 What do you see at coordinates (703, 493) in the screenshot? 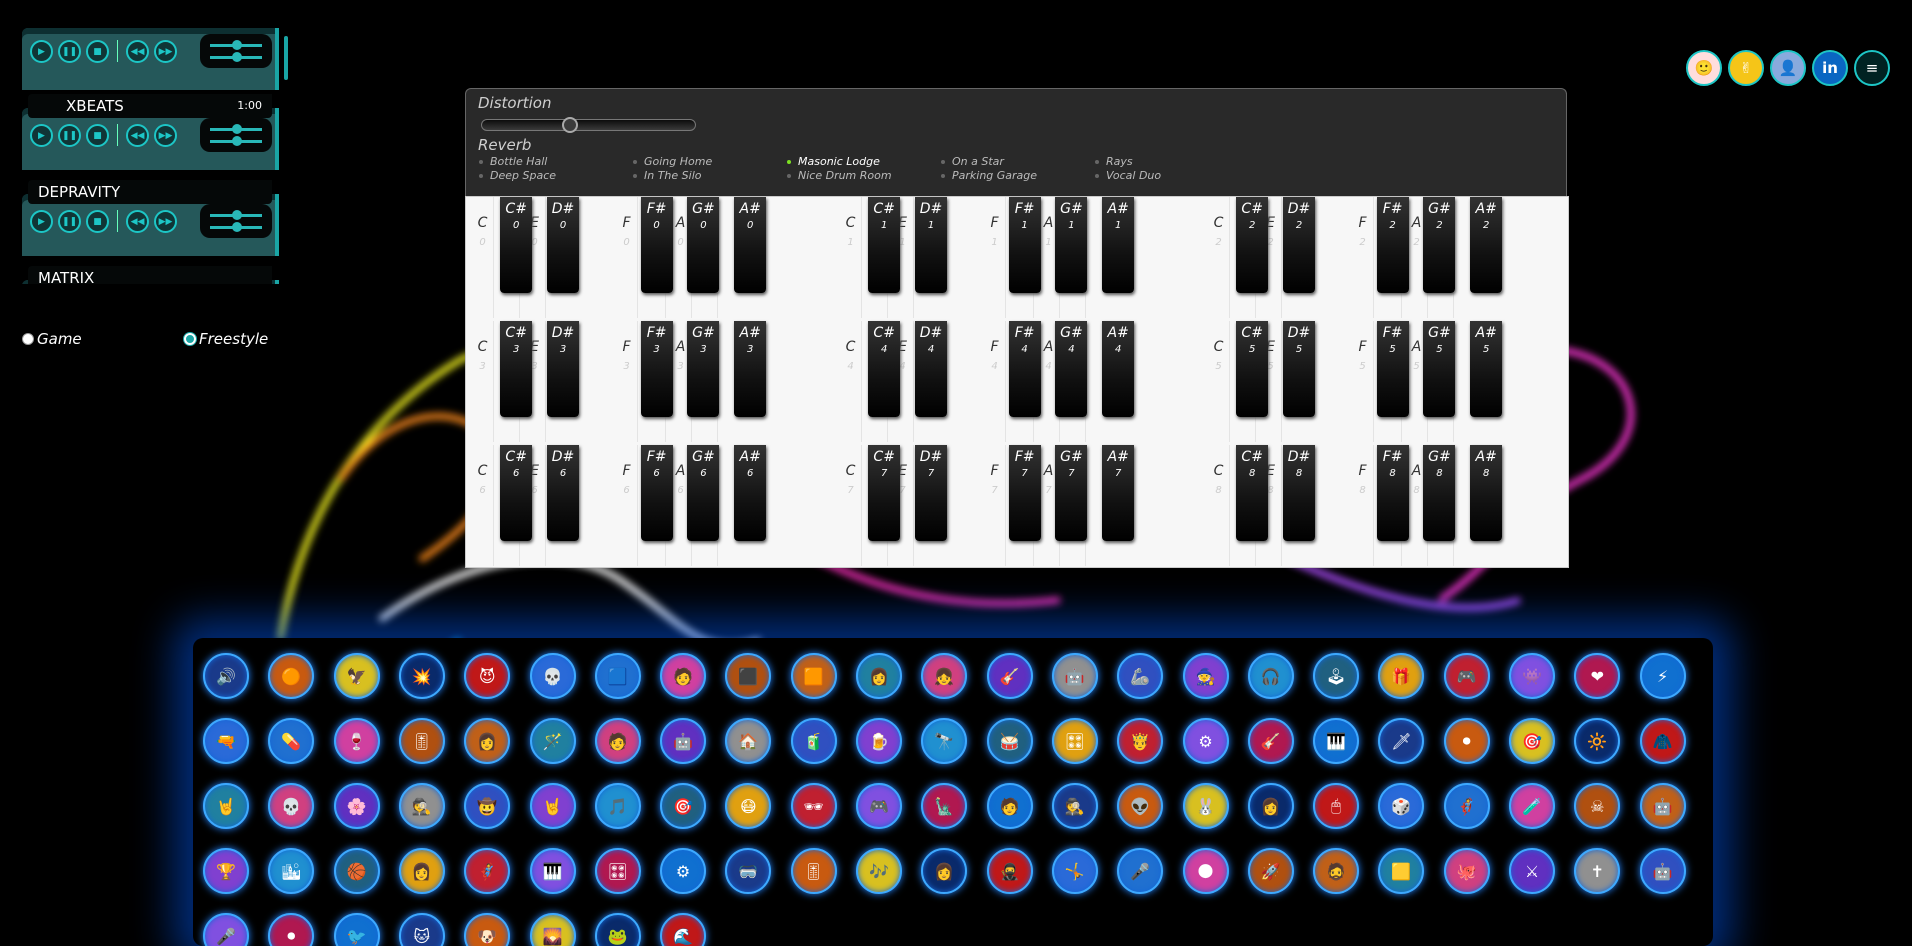
I see `black-key: G# 6` at bounding box center [703, 493].